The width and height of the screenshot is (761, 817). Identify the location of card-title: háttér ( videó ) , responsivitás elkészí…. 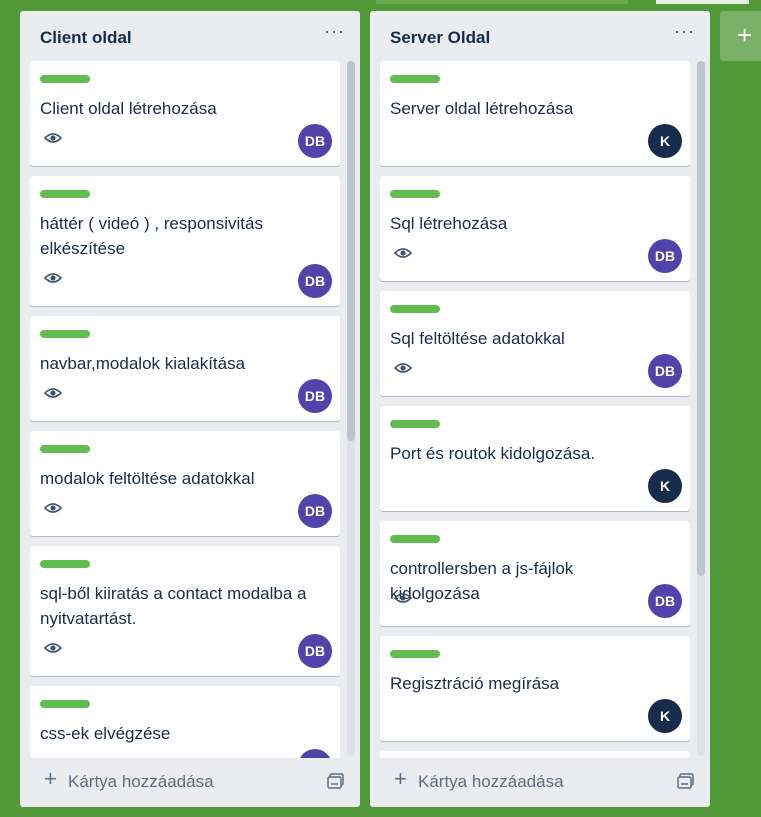
(151, 236).